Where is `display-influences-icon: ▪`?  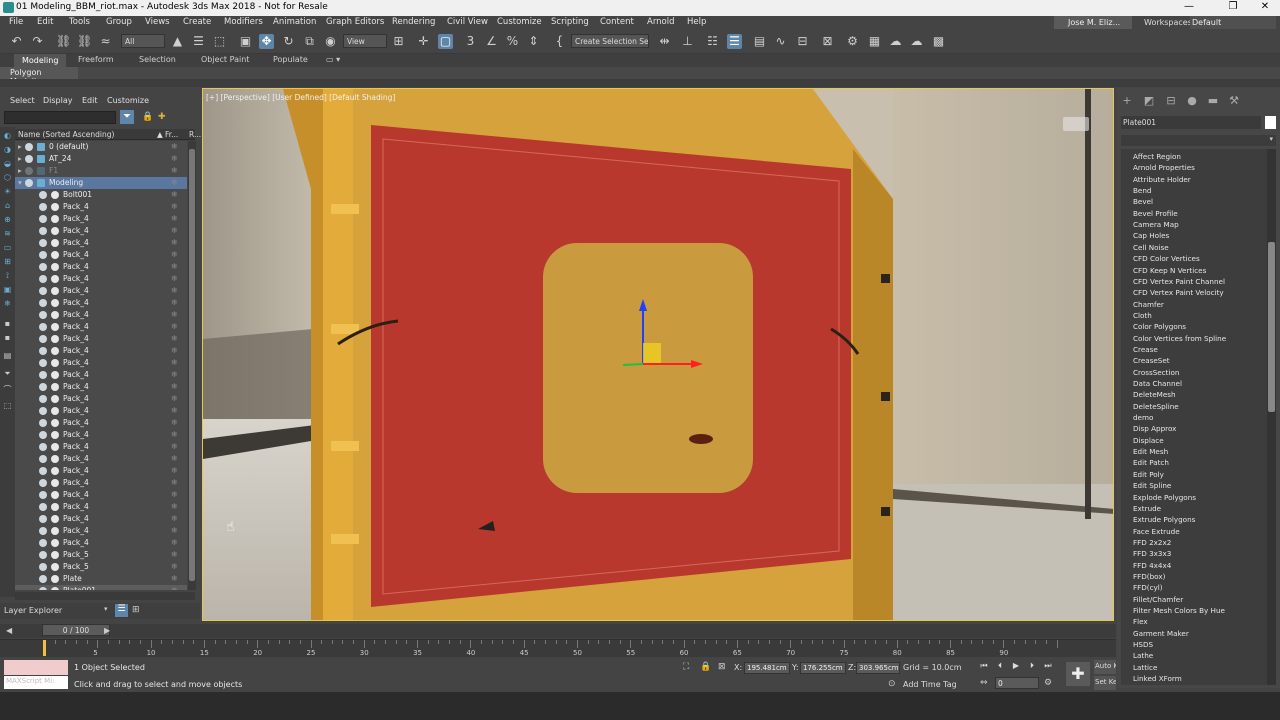 display-influences-icon: ▪ is located at coordinates (7, 337).